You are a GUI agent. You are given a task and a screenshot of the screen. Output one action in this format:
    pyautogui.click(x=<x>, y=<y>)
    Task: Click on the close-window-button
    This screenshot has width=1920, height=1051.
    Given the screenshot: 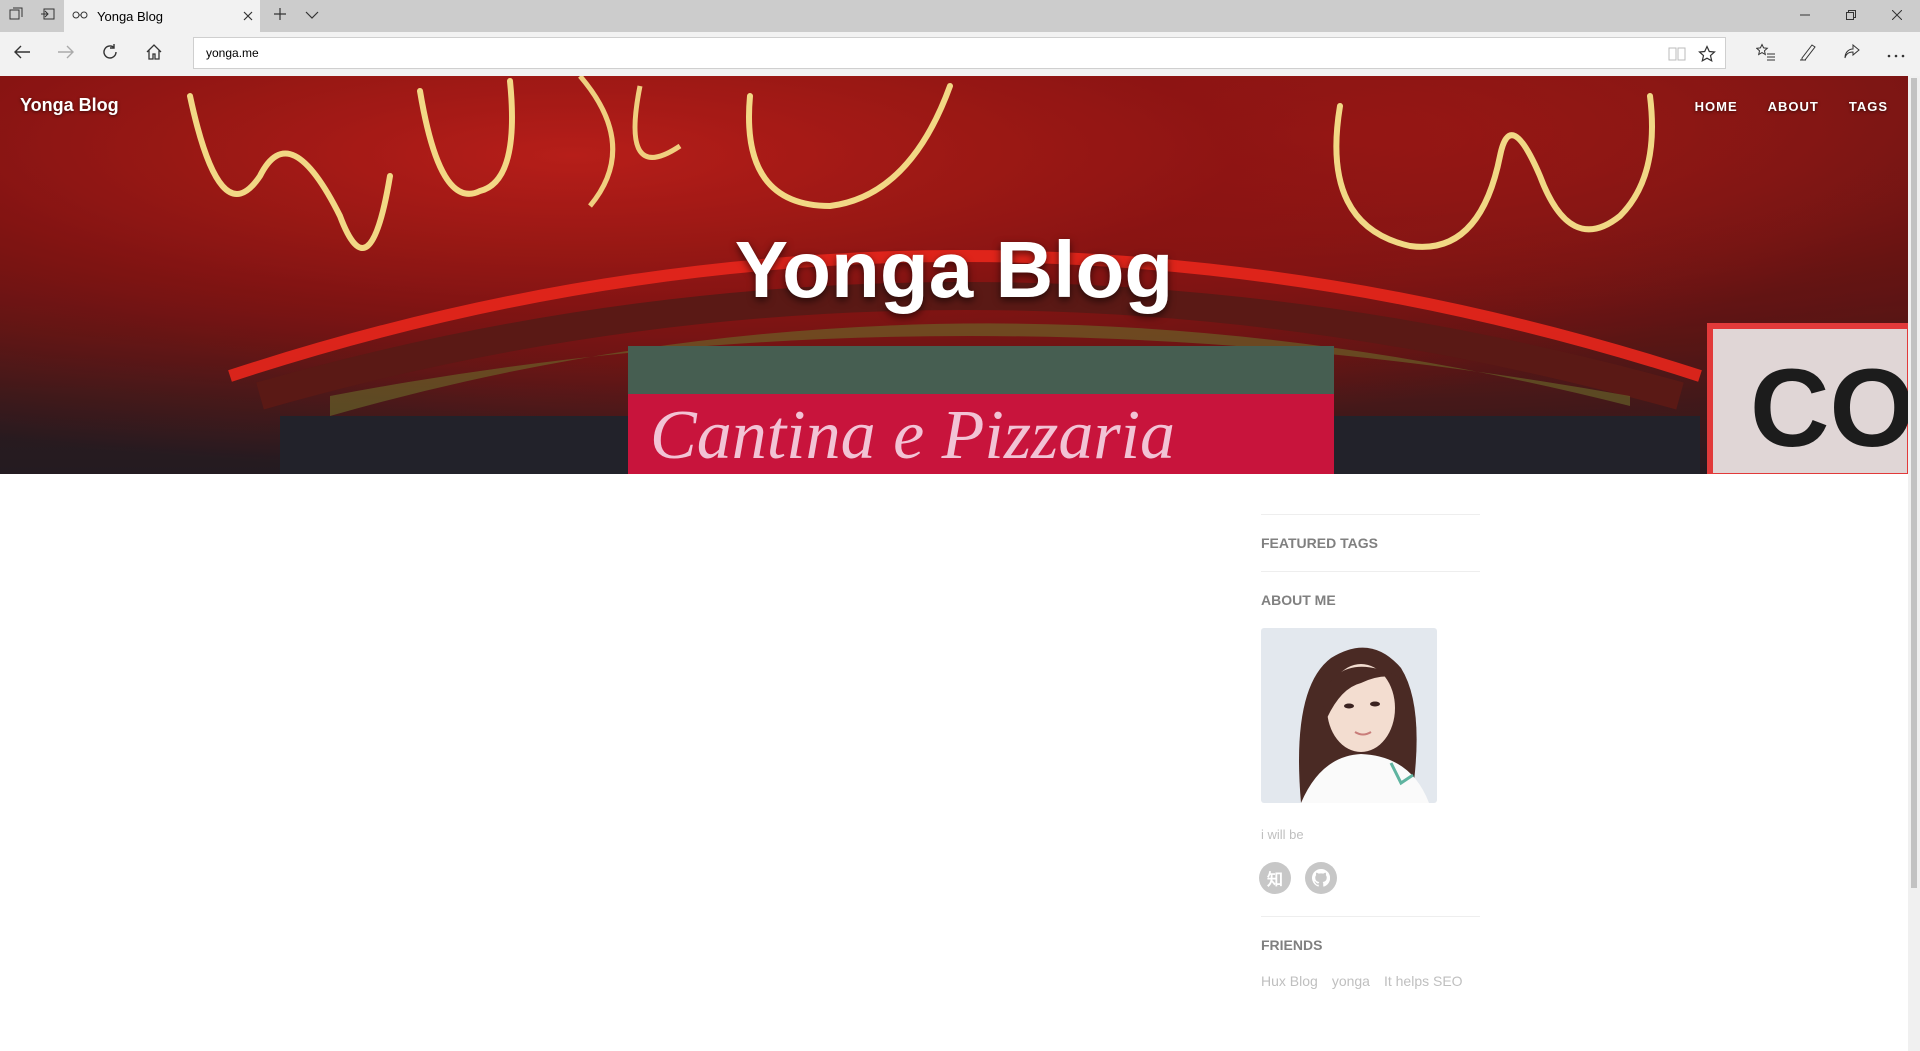 What is the action you would take?
    pyautogui.click(x=1897, y=16)
    